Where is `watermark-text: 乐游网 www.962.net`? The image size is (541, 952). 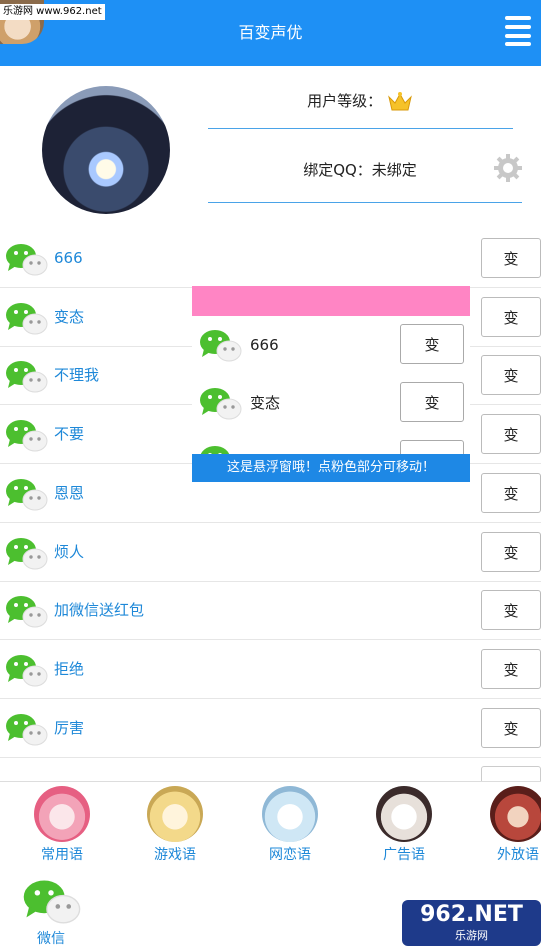
watermark-text: 乐游网 www.962.net is located at coordinates (52, 12).